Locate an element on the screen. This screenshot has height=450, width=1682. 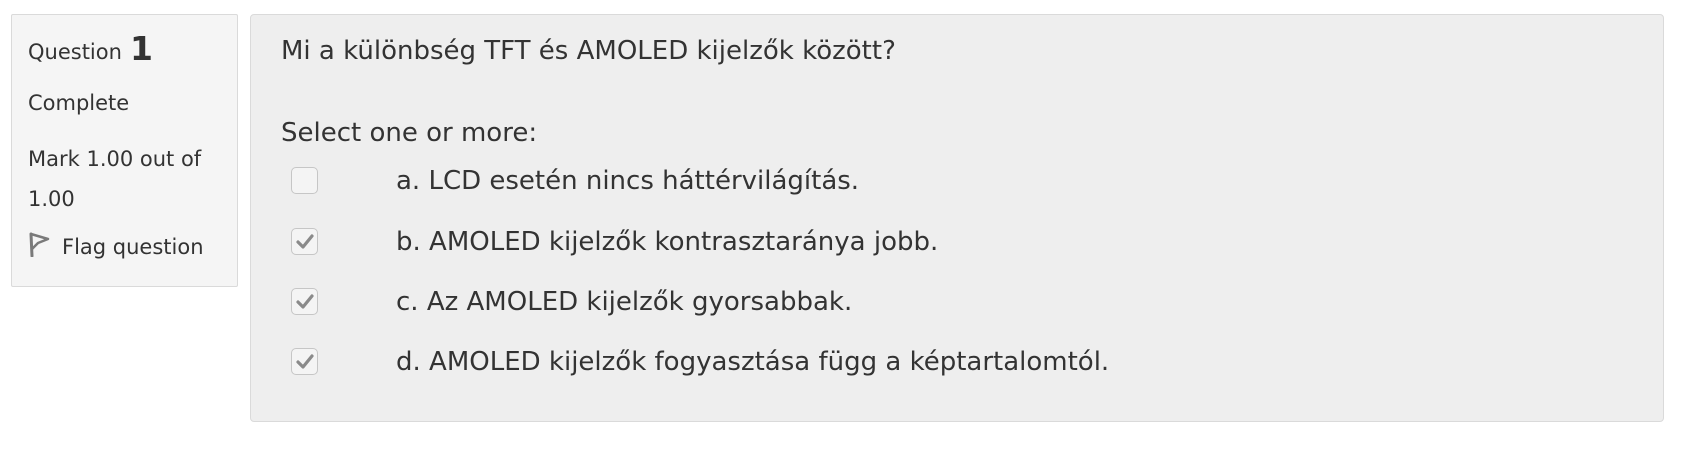
answer-checkbox-b is located at coordinates (304, 241).